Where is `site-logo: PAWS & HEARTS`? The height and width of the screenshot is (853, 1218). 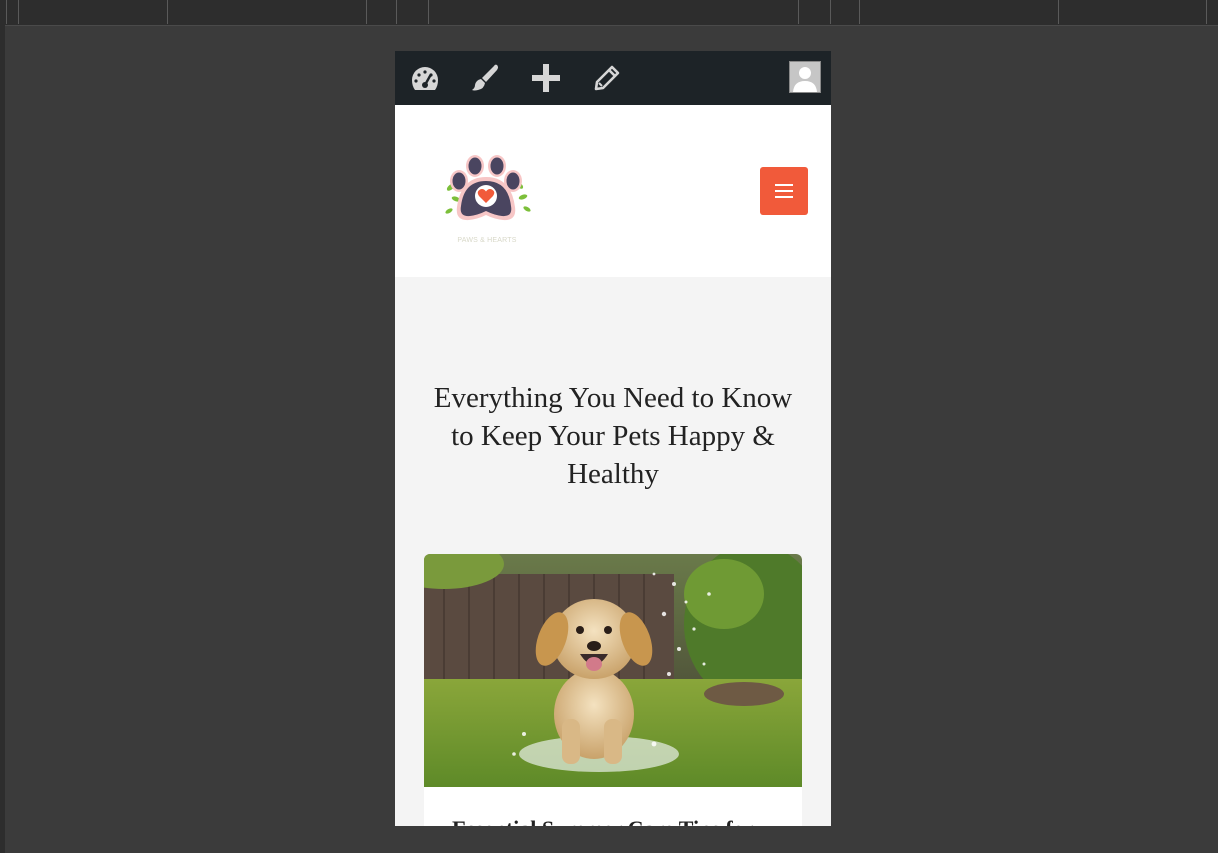 site-logo: PAWS & HEARTS is located at coordinates (487, 199).